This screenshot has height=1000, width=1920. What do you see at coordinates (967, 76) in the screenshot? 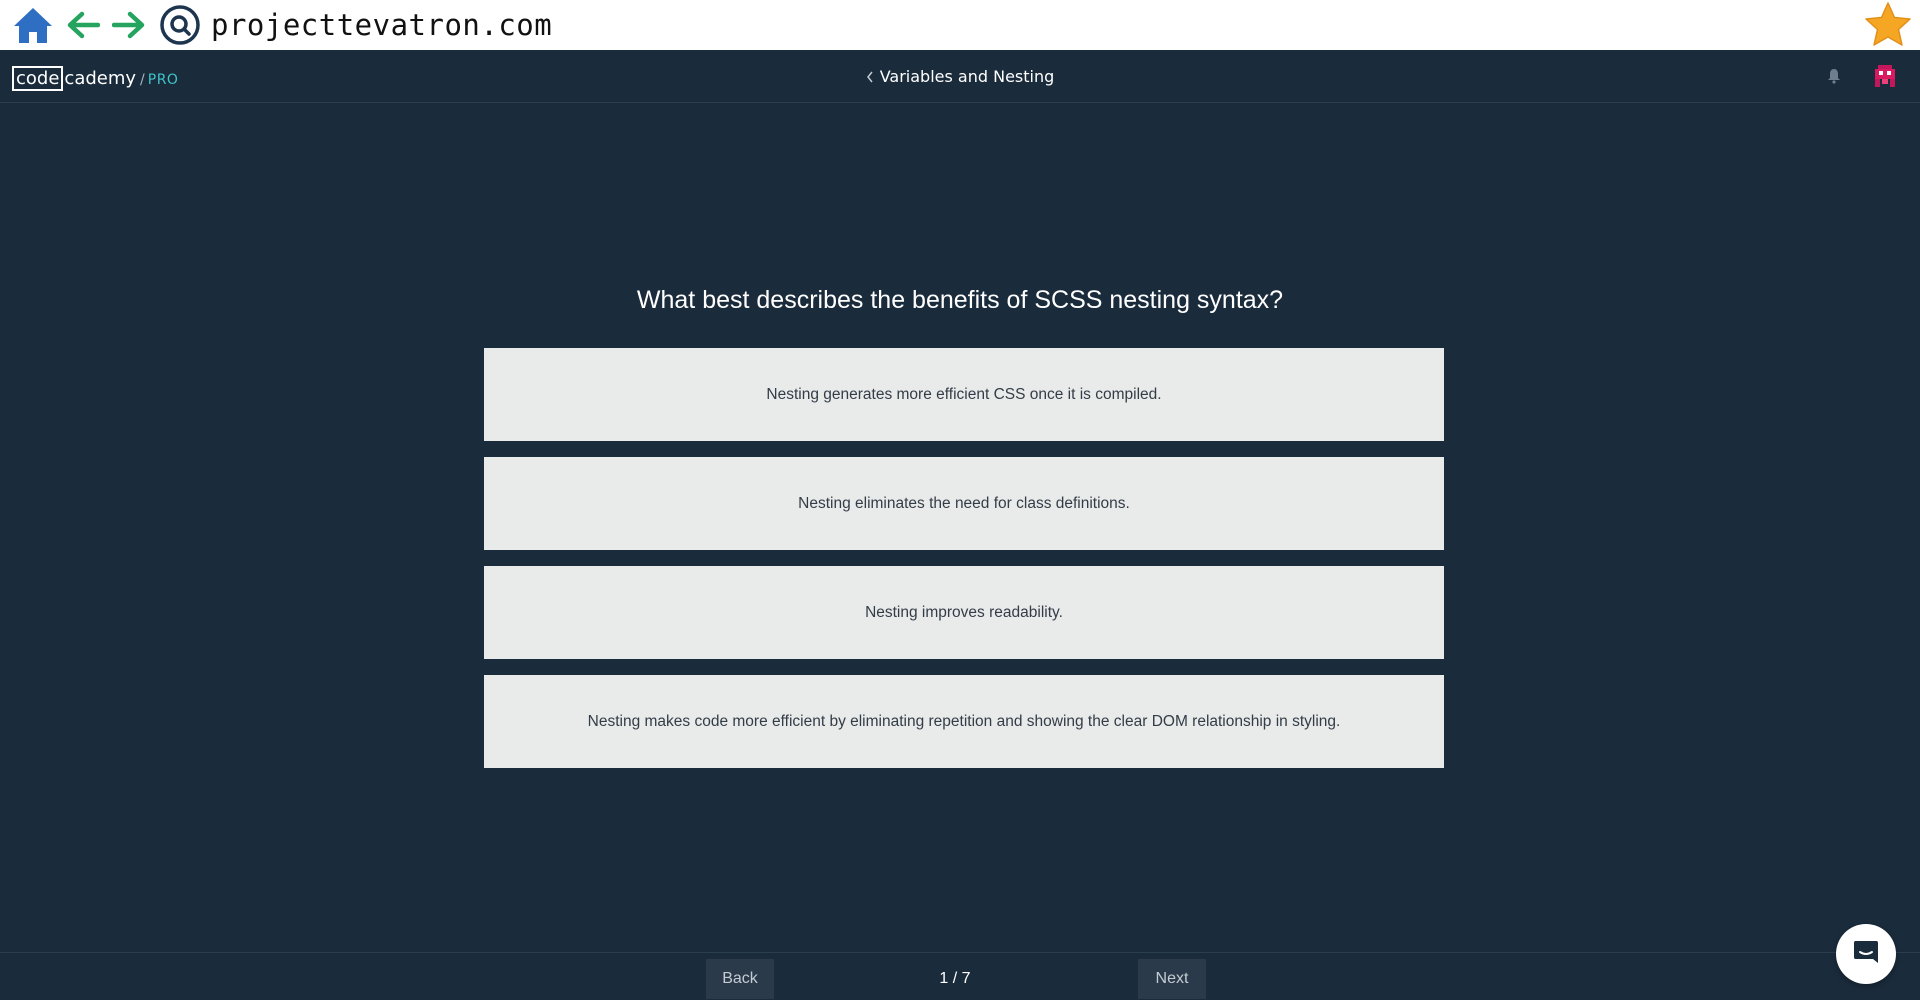
I see `lesson-title: Variables and Nesting` at bounding box center [967, 76].